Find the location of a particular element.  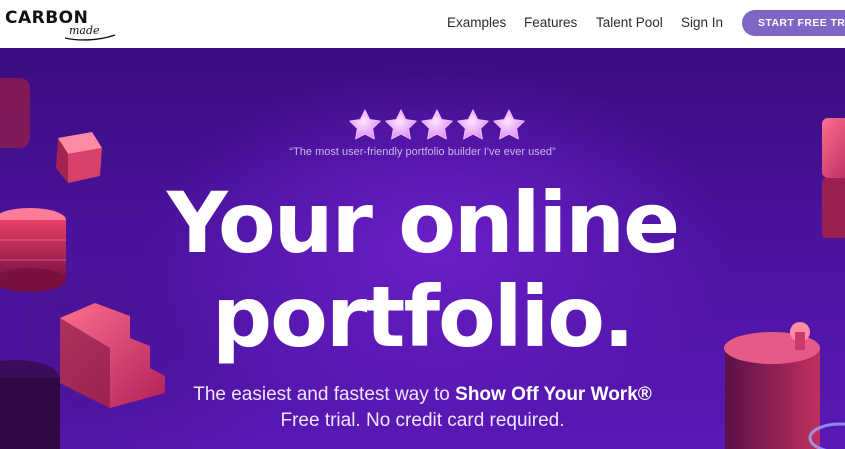

subtitle-lead: The easiest and fastest way to is located at coordinates (324, 394).